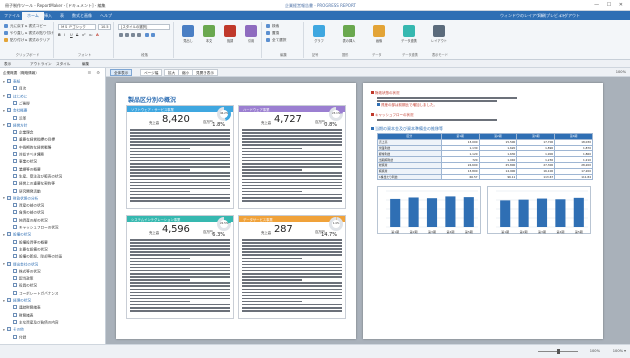 This screenshot has height=358, width=630. Describe the element at coordinates (34, 228) in the screenshot. I see `tree-item-20: キャッシュフローの状況` at that location.